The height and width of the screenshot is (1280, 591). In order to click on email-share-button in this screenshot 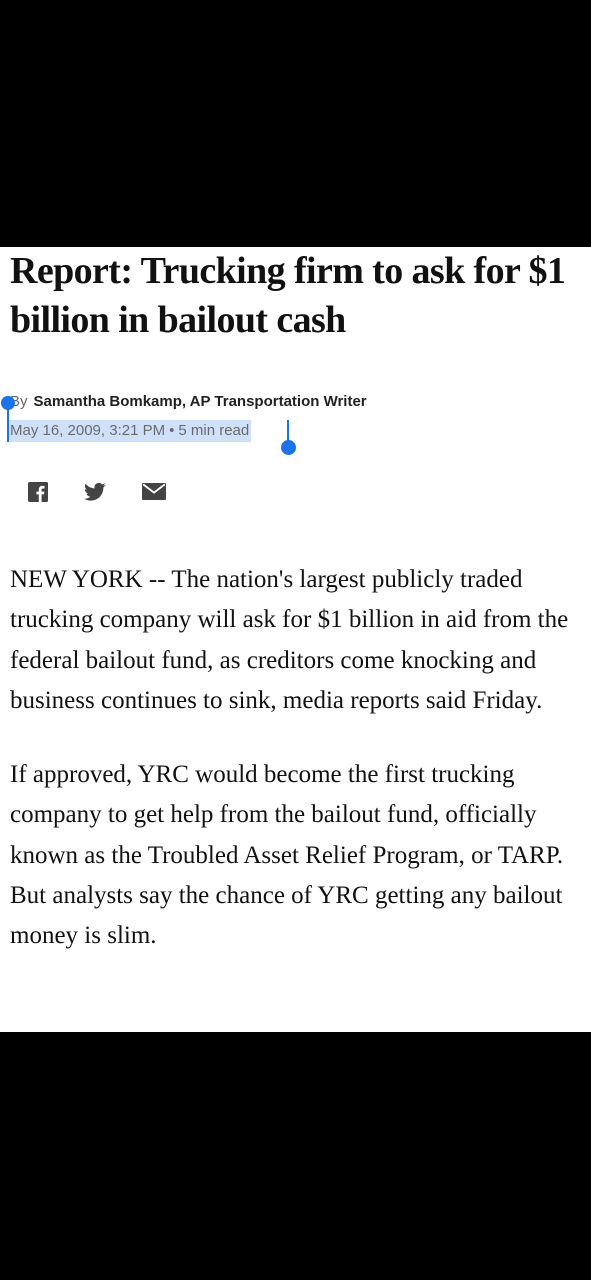, I will do `click(154, 492)`.